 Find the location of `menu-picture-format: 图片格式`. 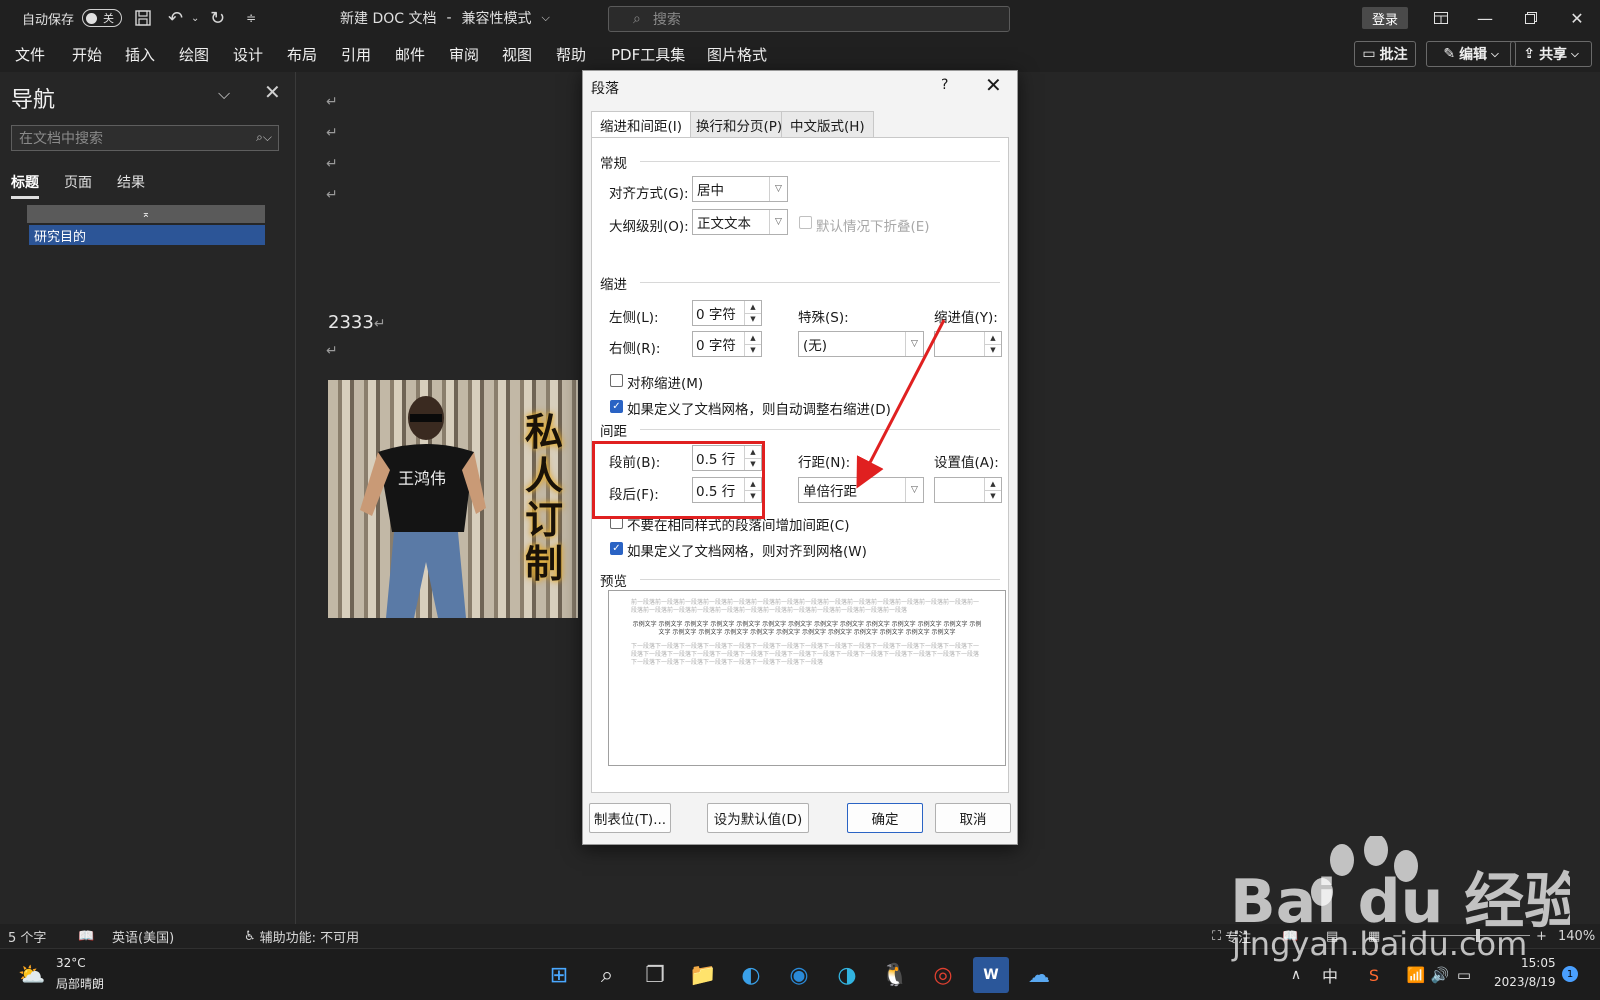

menu-picture-format: 图片格式 is located at coordinates (737, 54).